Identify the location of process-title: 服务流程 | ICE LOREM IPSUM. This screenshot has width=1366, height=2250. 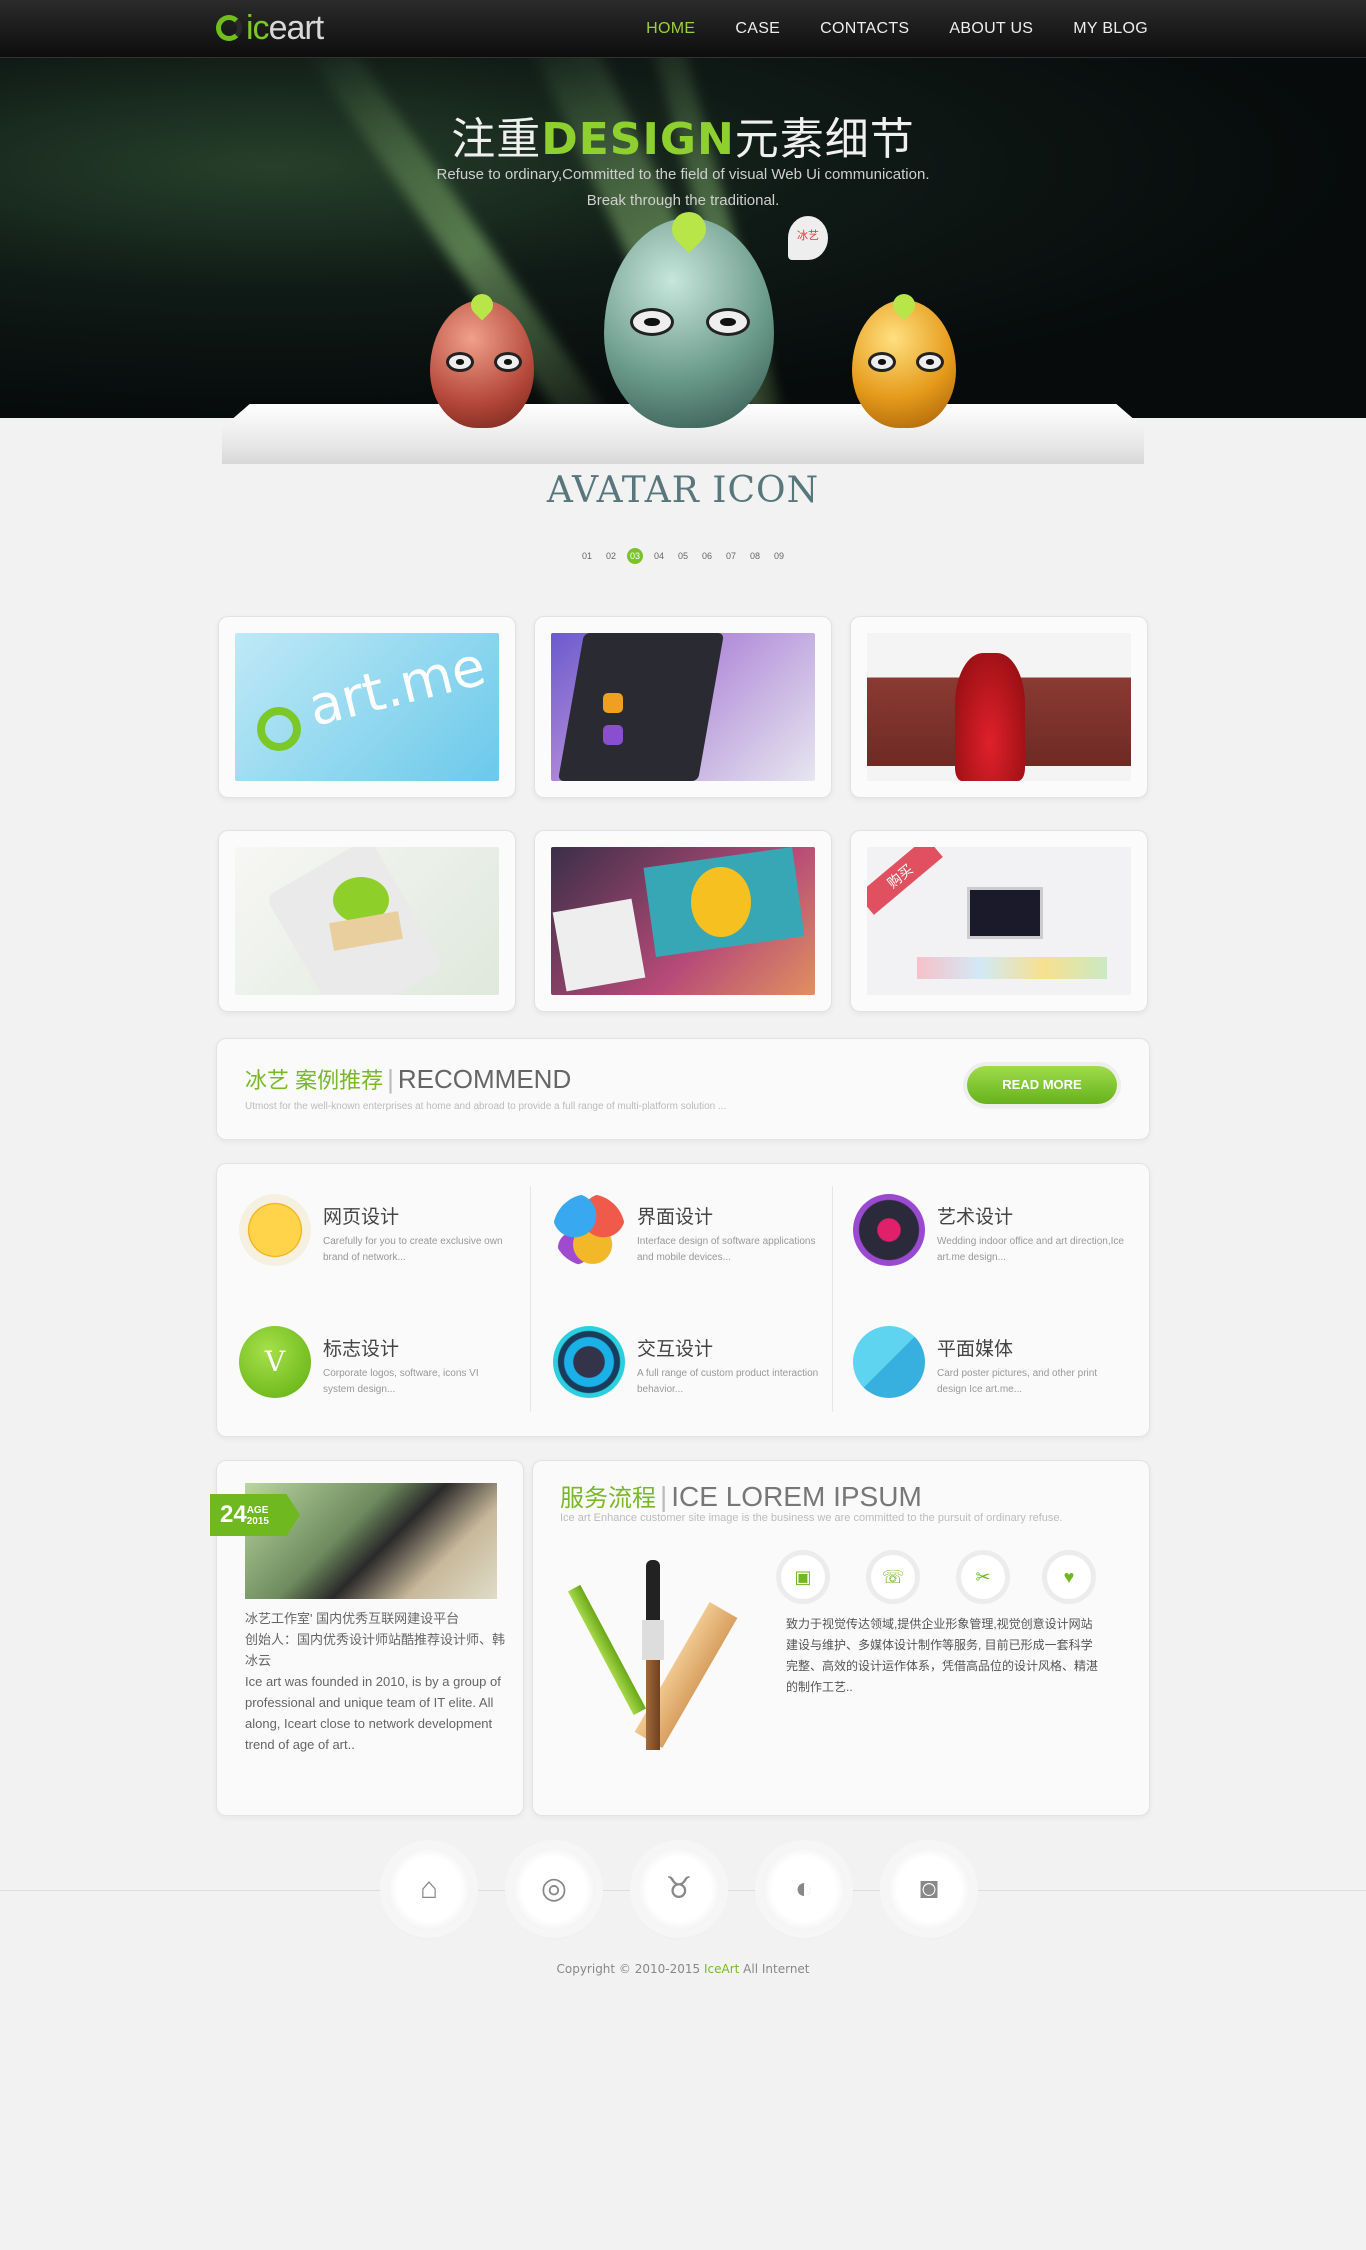
(741, 1496).